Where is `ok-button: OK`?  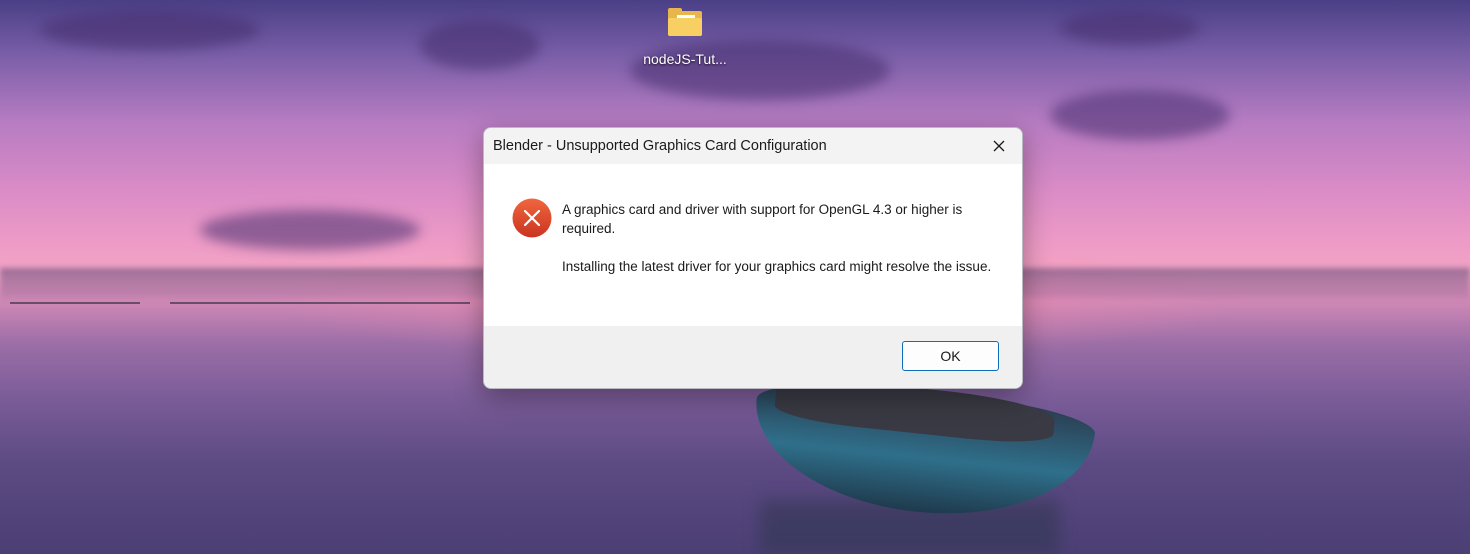
ok-button: OK is located at coordinates (950, 356).